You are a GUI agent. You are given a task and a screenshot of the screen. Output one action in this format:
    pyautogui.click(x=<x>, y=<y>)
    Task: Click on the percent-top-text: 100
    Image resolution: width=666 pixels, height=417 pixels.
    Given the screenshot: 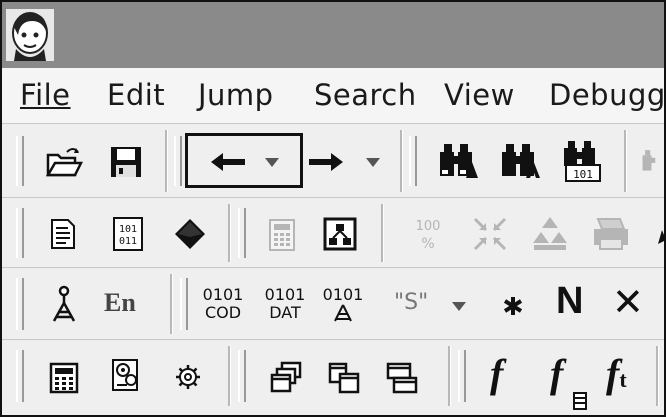 What is the action you would take?
    pyautogui.click(x=428, y=226)
    